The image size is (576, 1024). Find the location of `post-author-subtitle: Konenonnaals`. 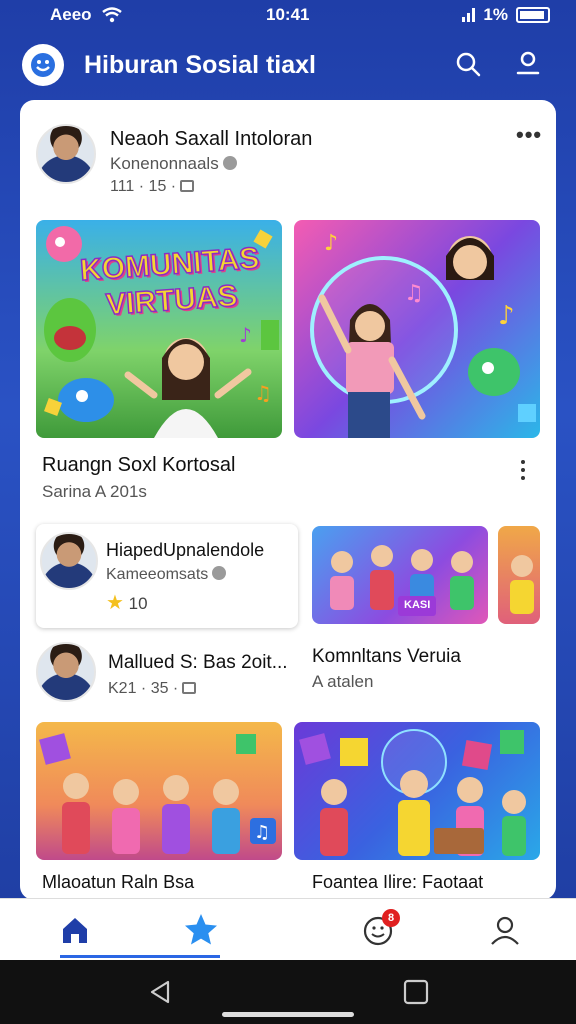

post-author-subtitle: Konenonnaals is located at coordinates (173, 164).